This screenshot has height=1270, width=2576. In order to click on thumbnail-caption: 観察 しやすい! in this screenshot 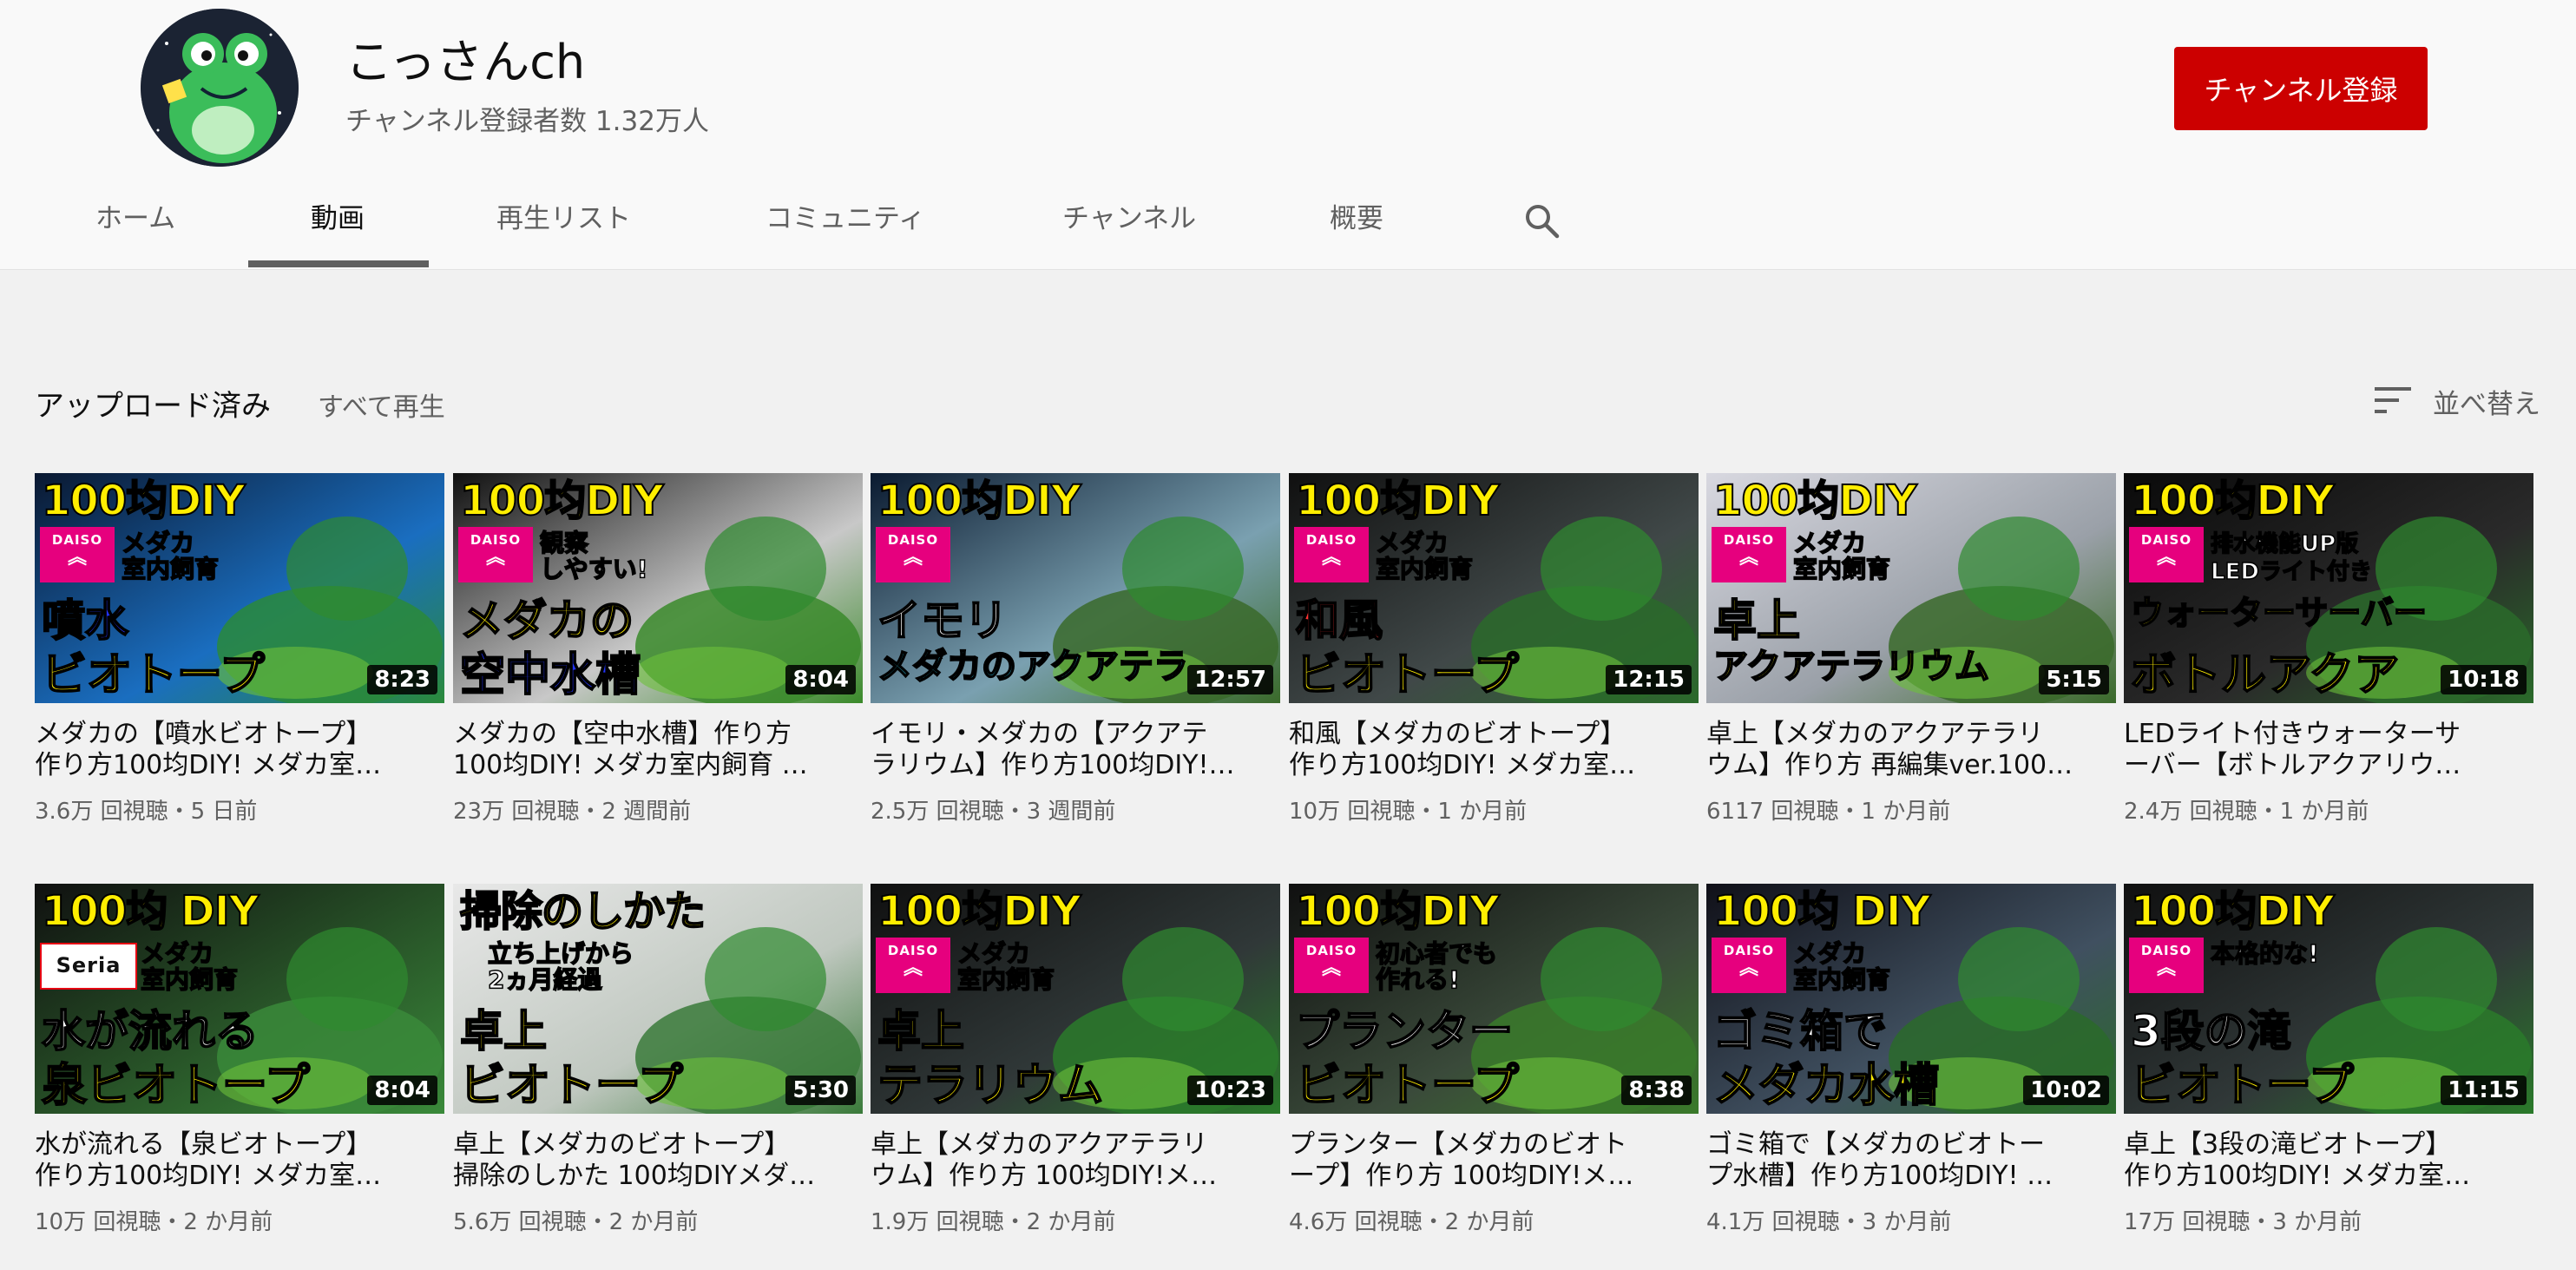, I will do `click(593, 556)`.